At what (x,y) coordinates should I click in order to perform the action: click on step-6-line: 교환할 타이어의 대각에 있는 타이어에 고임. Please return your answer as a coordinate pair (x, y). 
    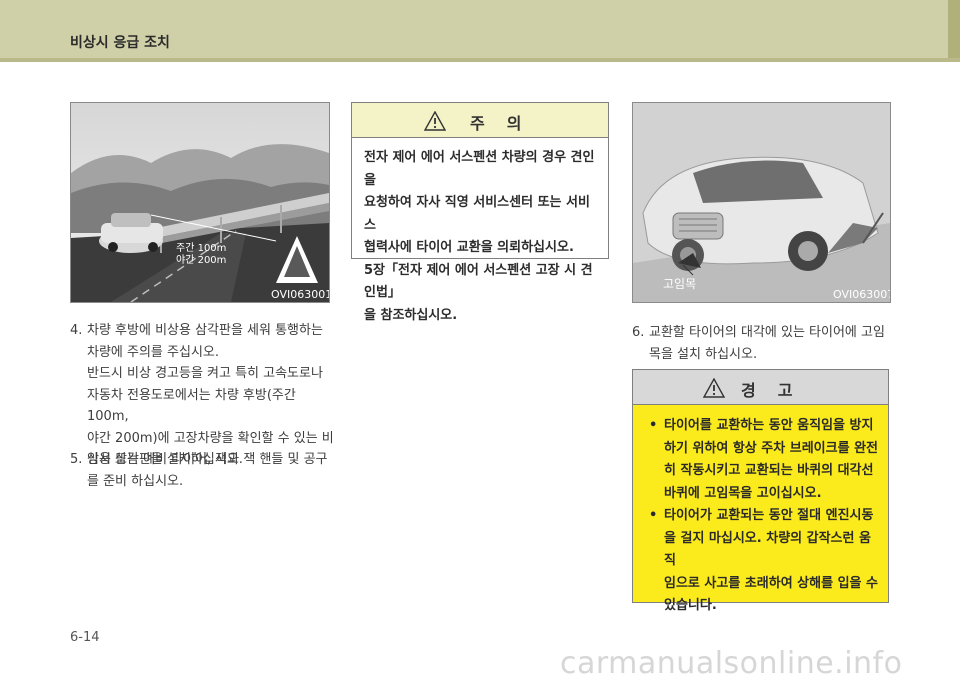
    Looking at the image, I should click on (767, 332).